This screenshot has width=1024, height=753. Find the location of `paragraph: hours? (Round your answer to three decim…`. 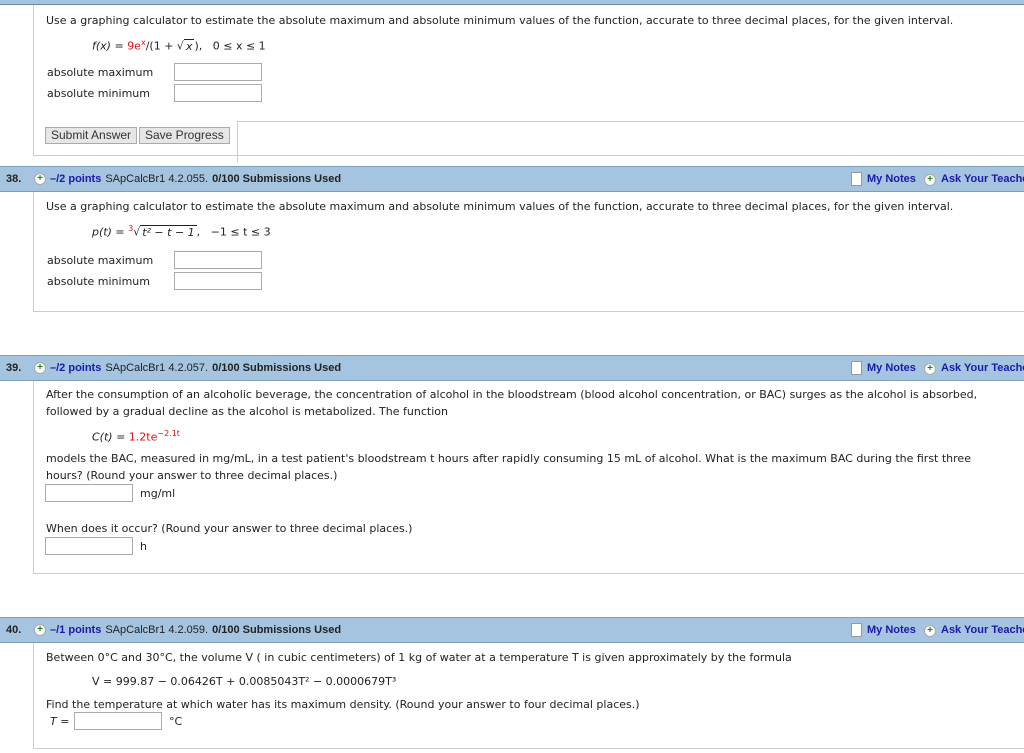

paragraph: hours? (Round your answer to three decim… is located at coordinates (192, 475).